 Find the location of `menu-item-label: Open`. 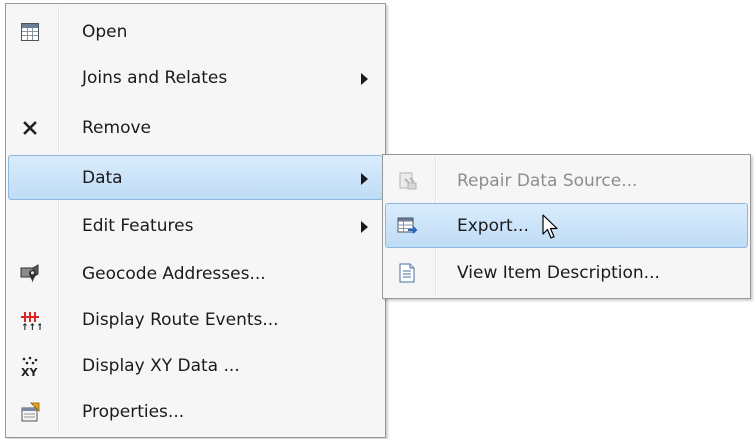

menu-item-label: Open is located at coordinates (105, 32).